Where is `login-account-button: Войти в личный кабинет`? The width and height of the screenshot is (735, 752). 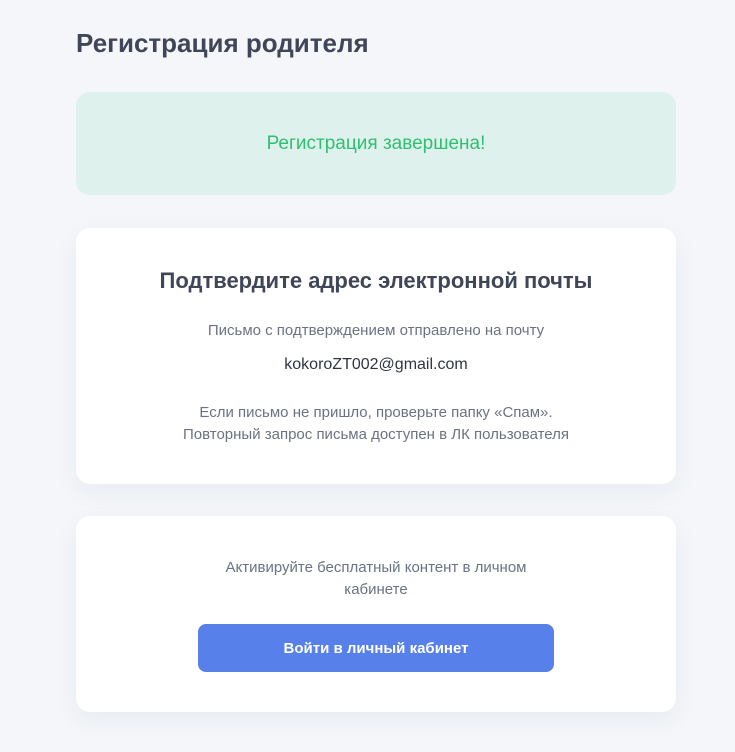
login-account-button: Войти в личный кабинет is located at coordinates (376, 648).